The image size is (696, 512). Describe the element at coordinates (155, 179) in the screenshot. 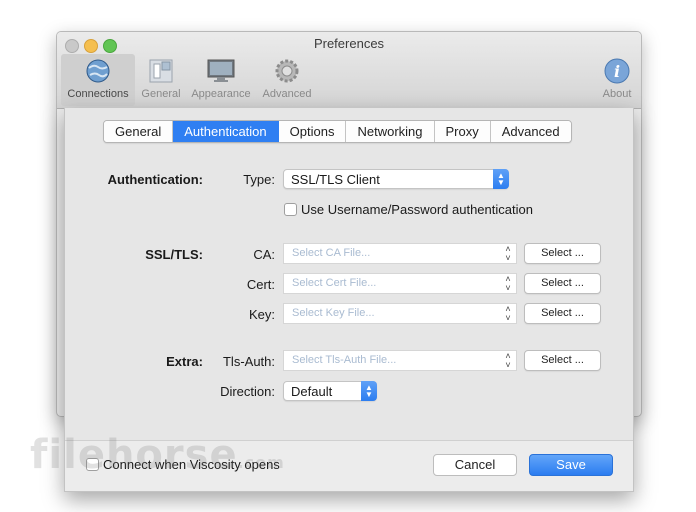

I see `authentication-section-label: Authentication:` at that location.